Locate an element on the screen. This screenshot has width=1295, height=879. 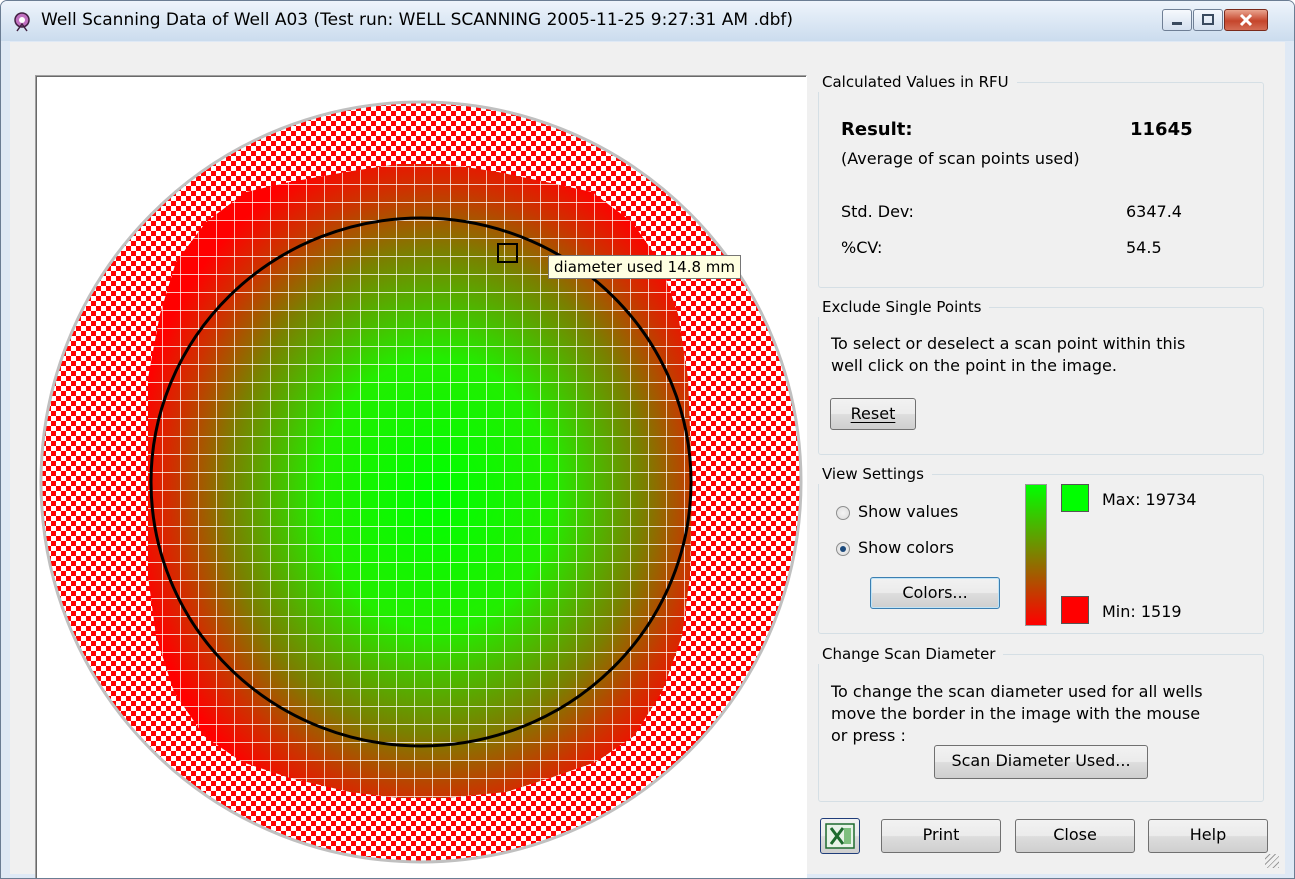
excel-export-button is located at coordinates (840, 836).